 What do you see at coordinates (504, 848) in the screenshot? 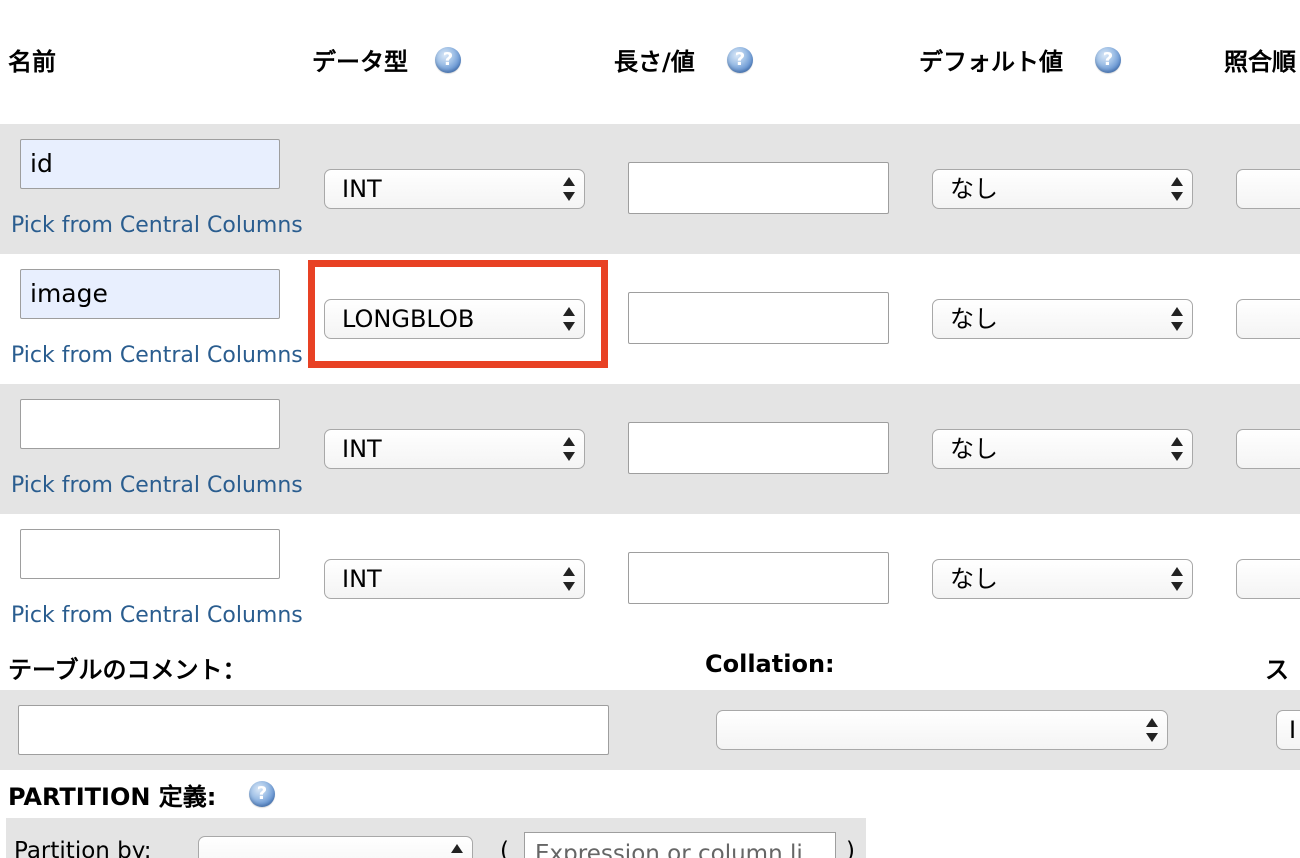
I see `open-paren: (` at bounding box center [504, 848].